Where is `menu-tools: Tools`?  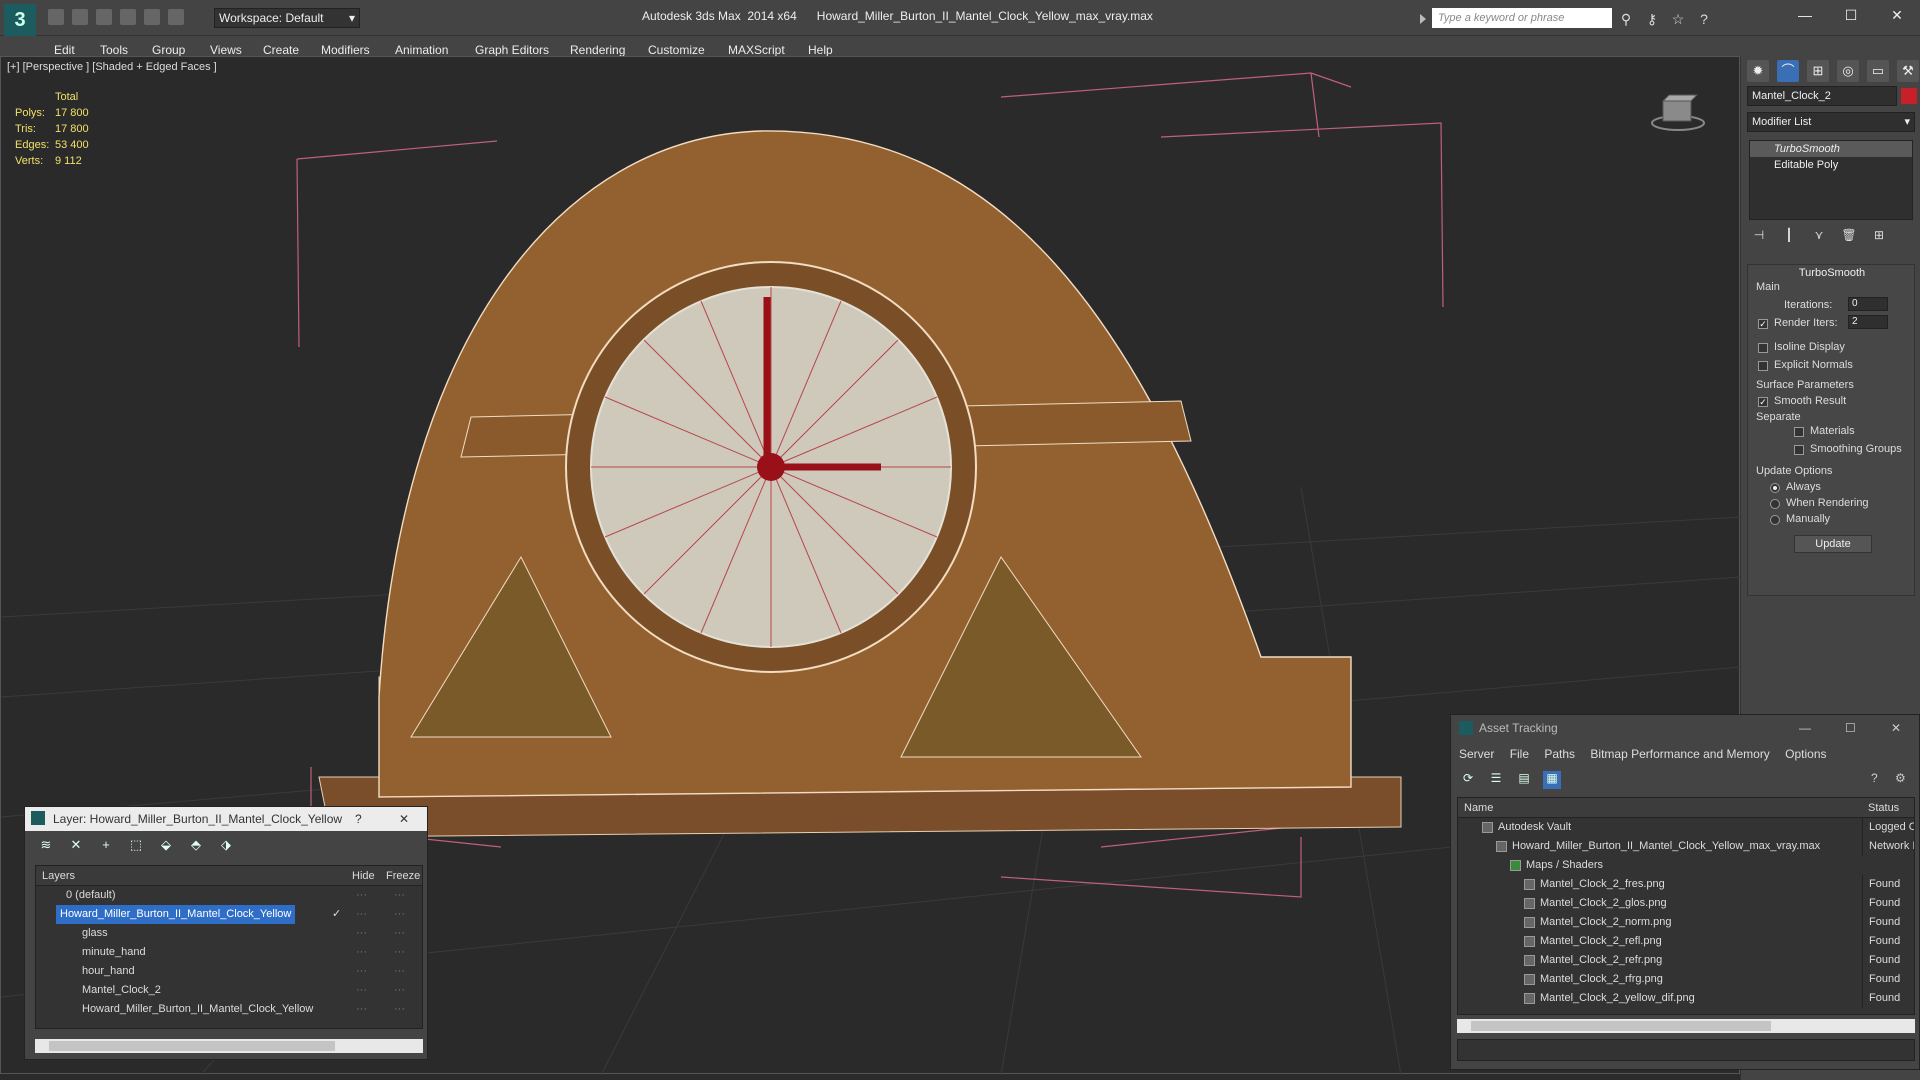 menu-tools: Tools is located at coordinates (114, 50).